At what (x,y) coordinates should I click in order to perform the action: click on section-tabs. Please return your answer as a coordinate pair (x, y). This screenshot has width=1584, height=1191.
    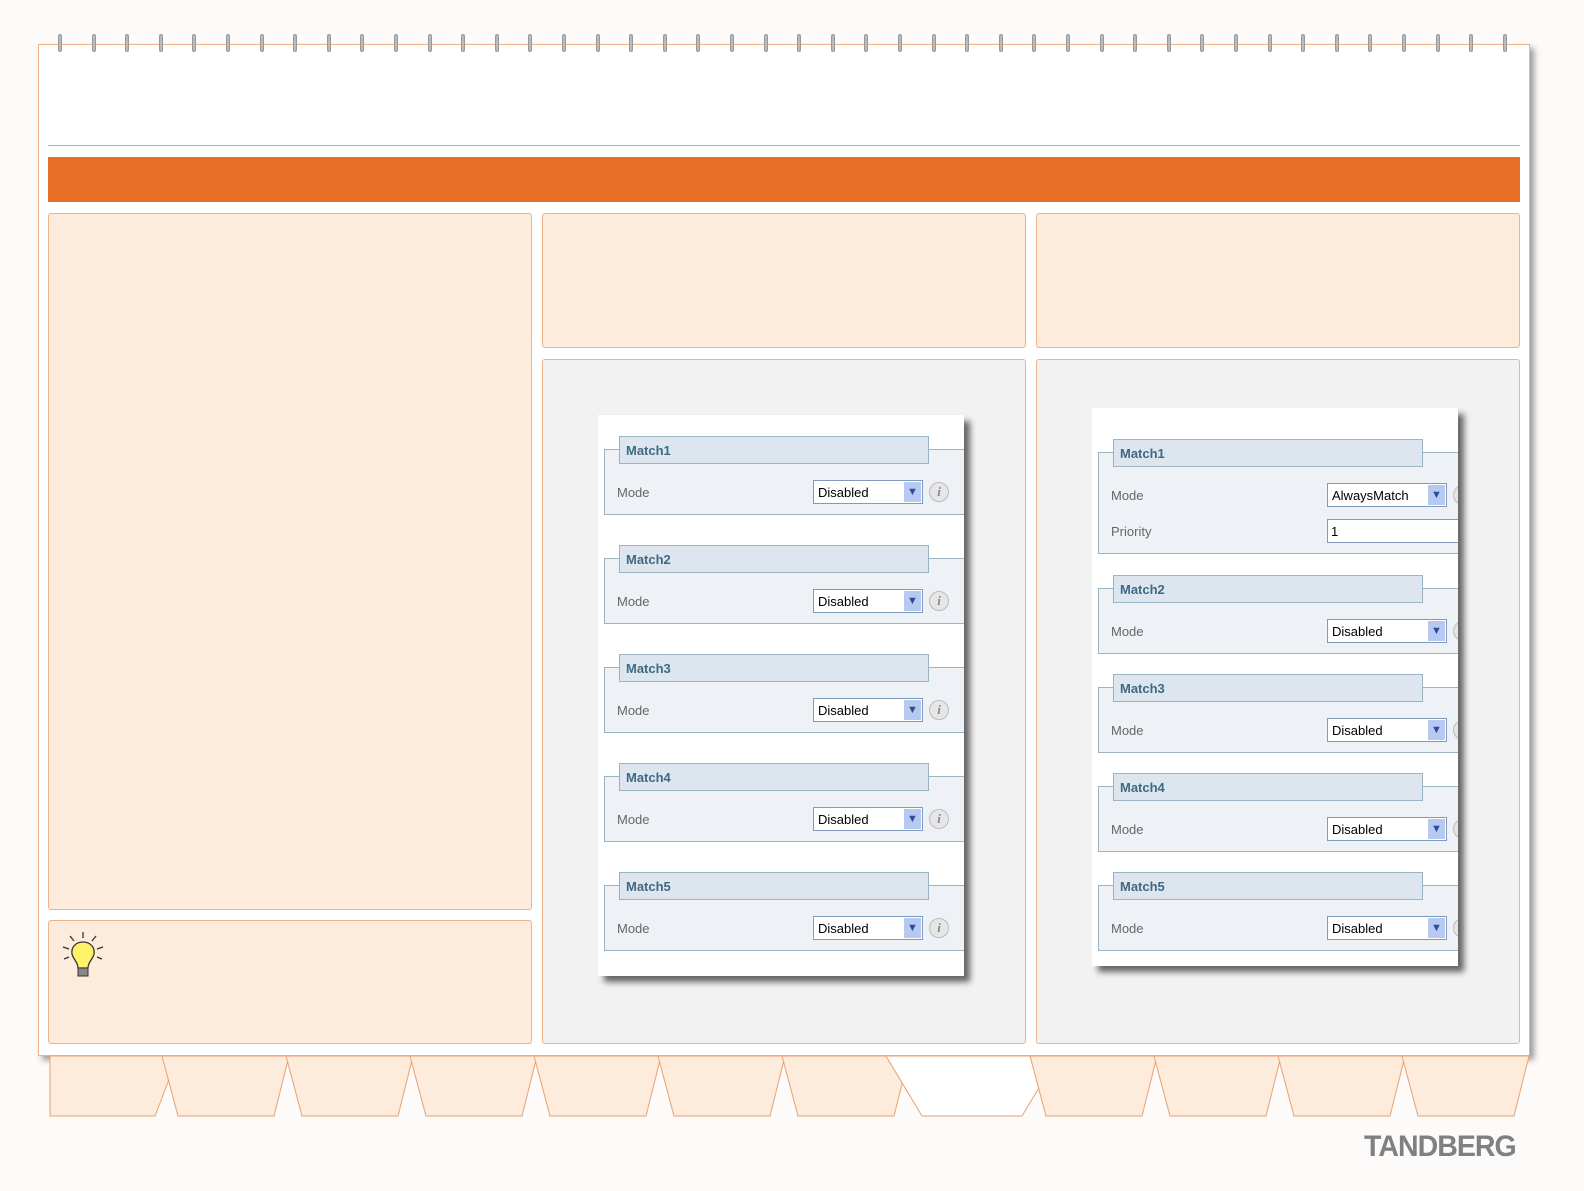
    Looking at the image, I should click on (789, 1086).